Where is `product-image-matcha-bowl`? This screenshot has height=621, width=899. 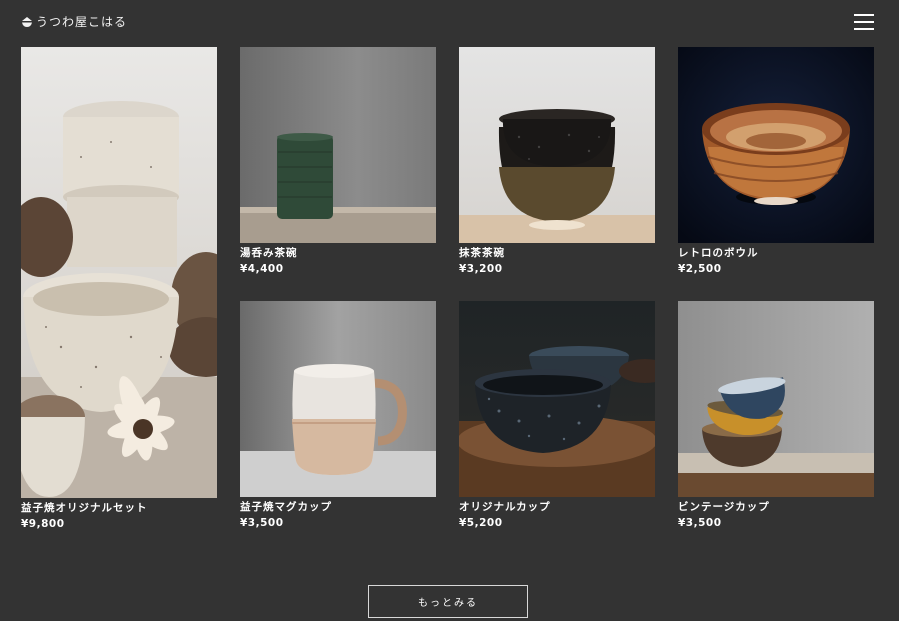 product-image-matcha-bowl is located at coordinates (557, 145).